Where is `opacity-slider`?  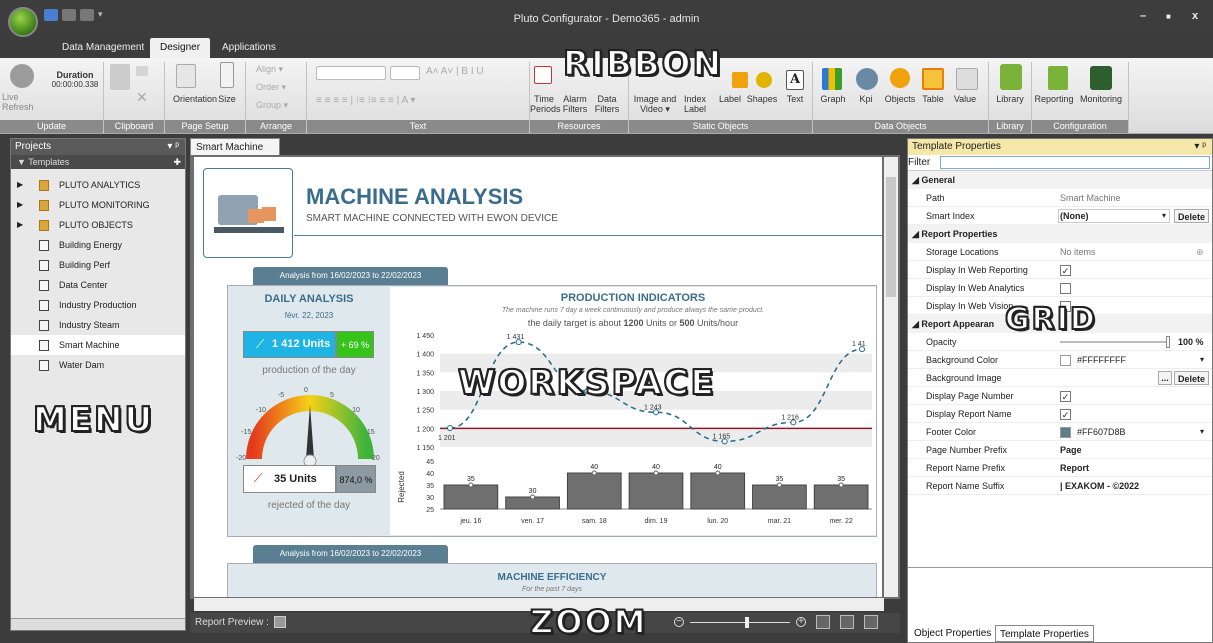
opacity-slider is located at coordinates (1115, 342).